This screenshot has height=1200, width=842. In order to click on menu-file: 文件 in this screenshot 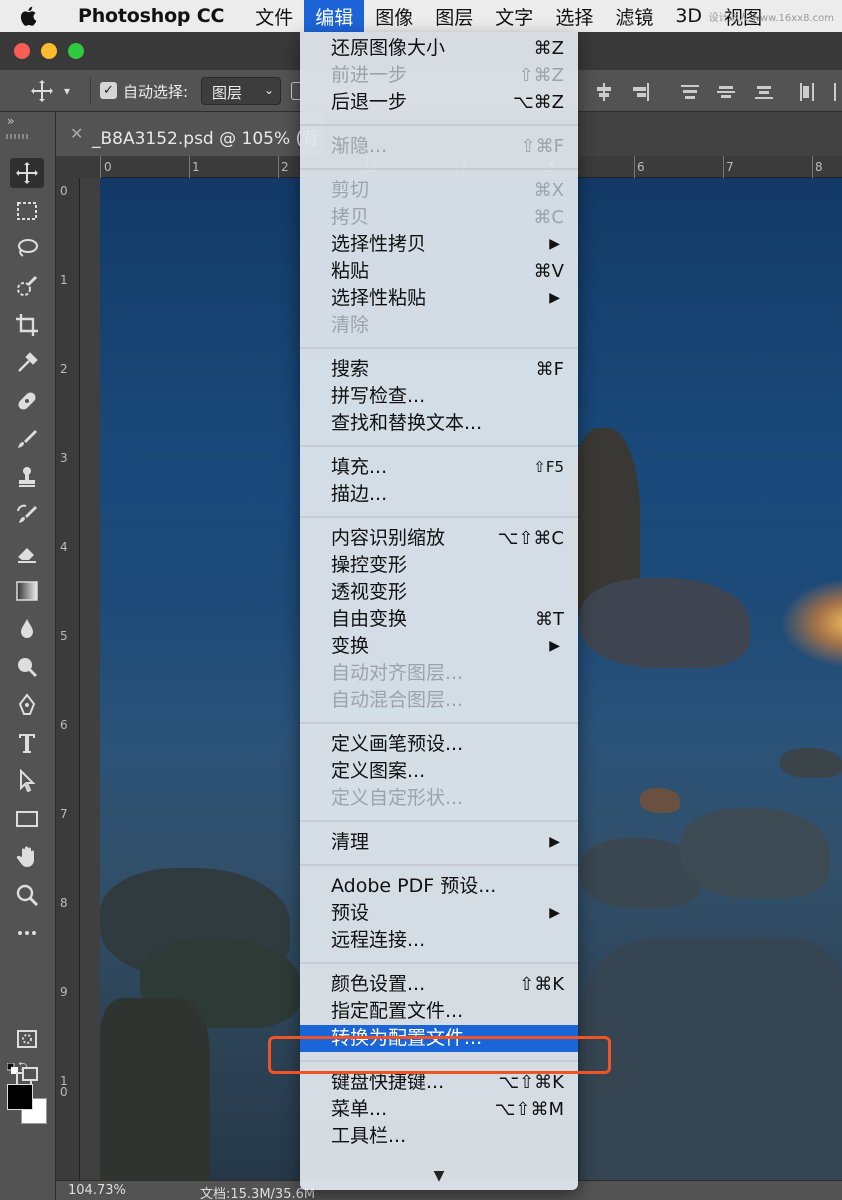, I will do `click(274, 16)`.